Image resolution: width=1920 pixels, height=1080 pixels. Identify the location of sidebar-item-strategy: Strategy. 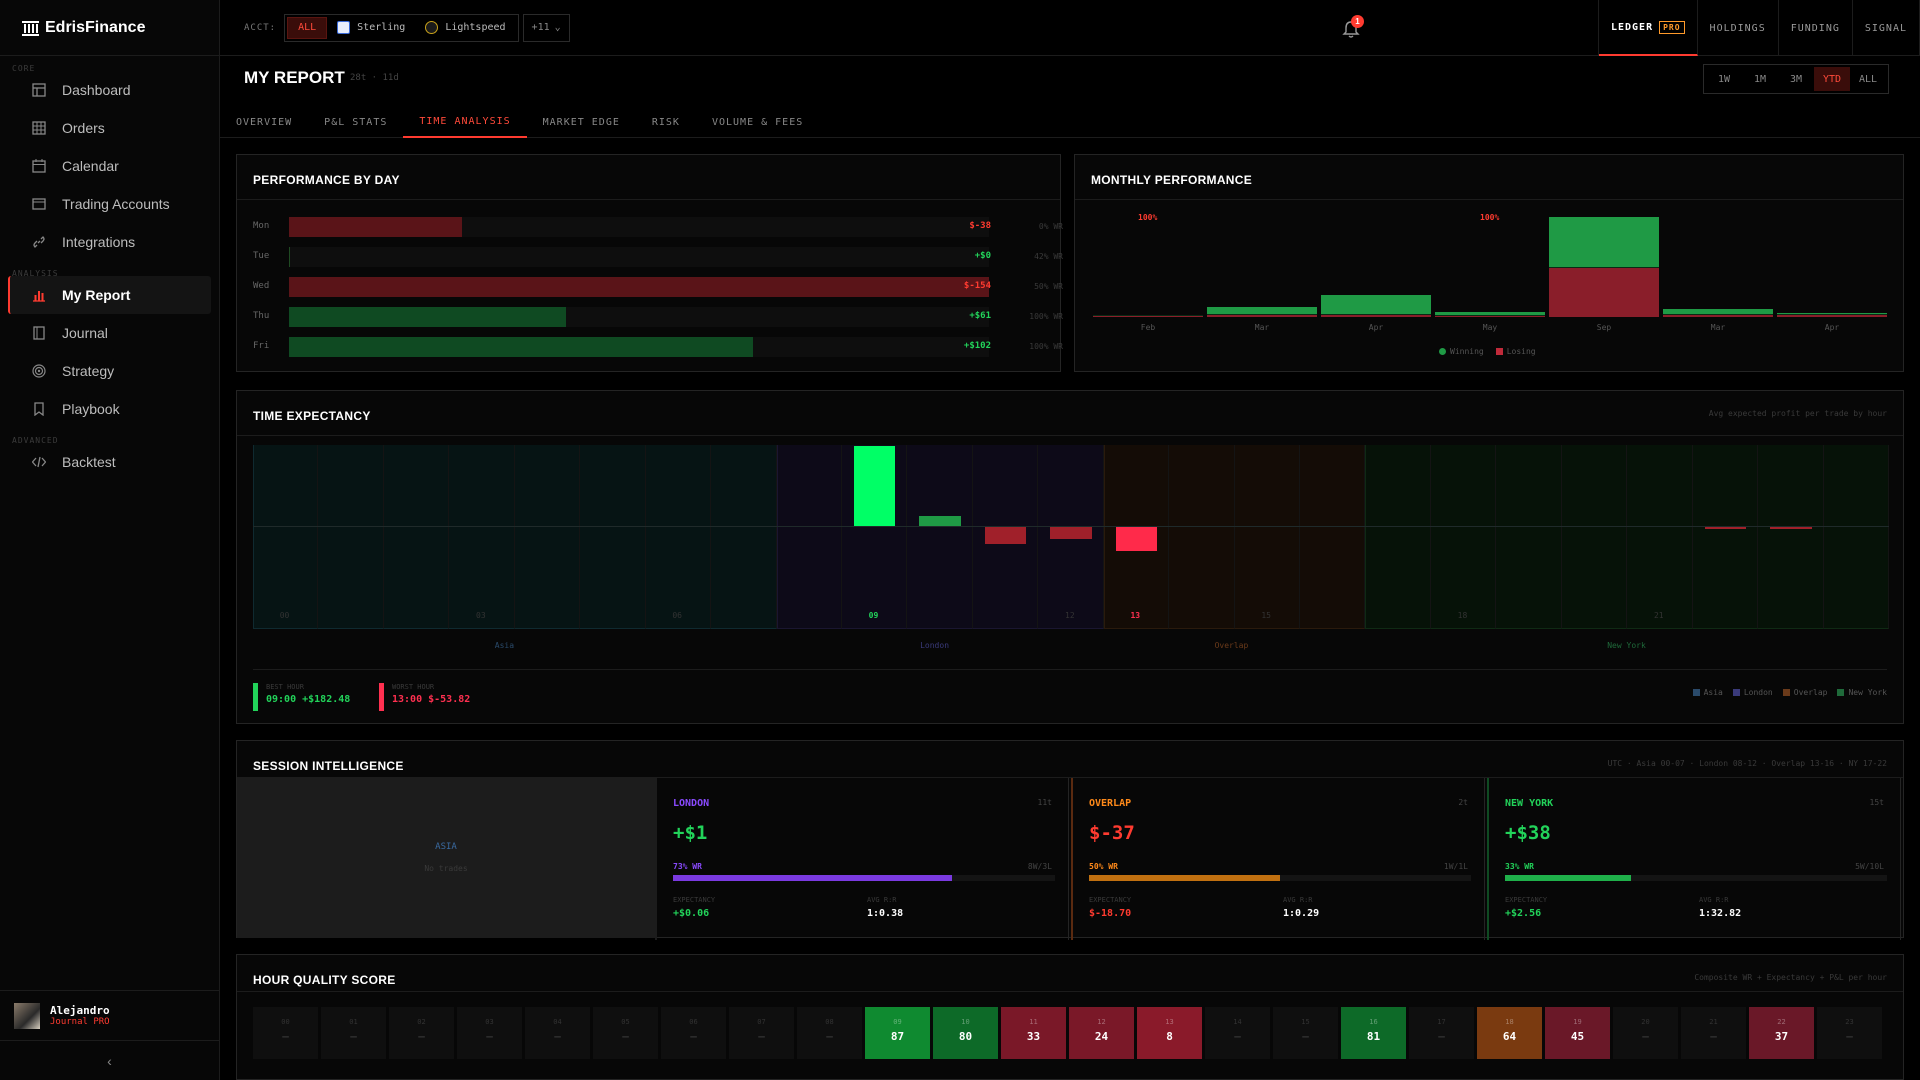
(109, 371).